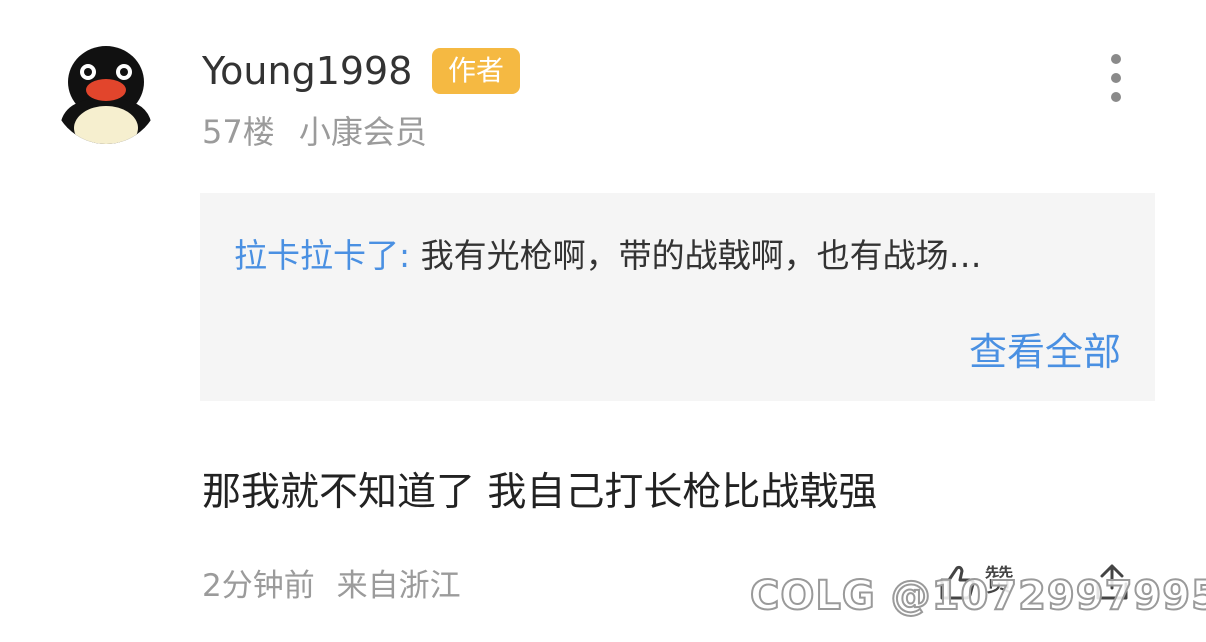 Image resolution: width=1206 pixels, height=642 pixels. What do you see at coordinates (322, 255) in the screenshot?
I see `quote-author: 拉卡拉卡了:` at bounding box center [322, 255].